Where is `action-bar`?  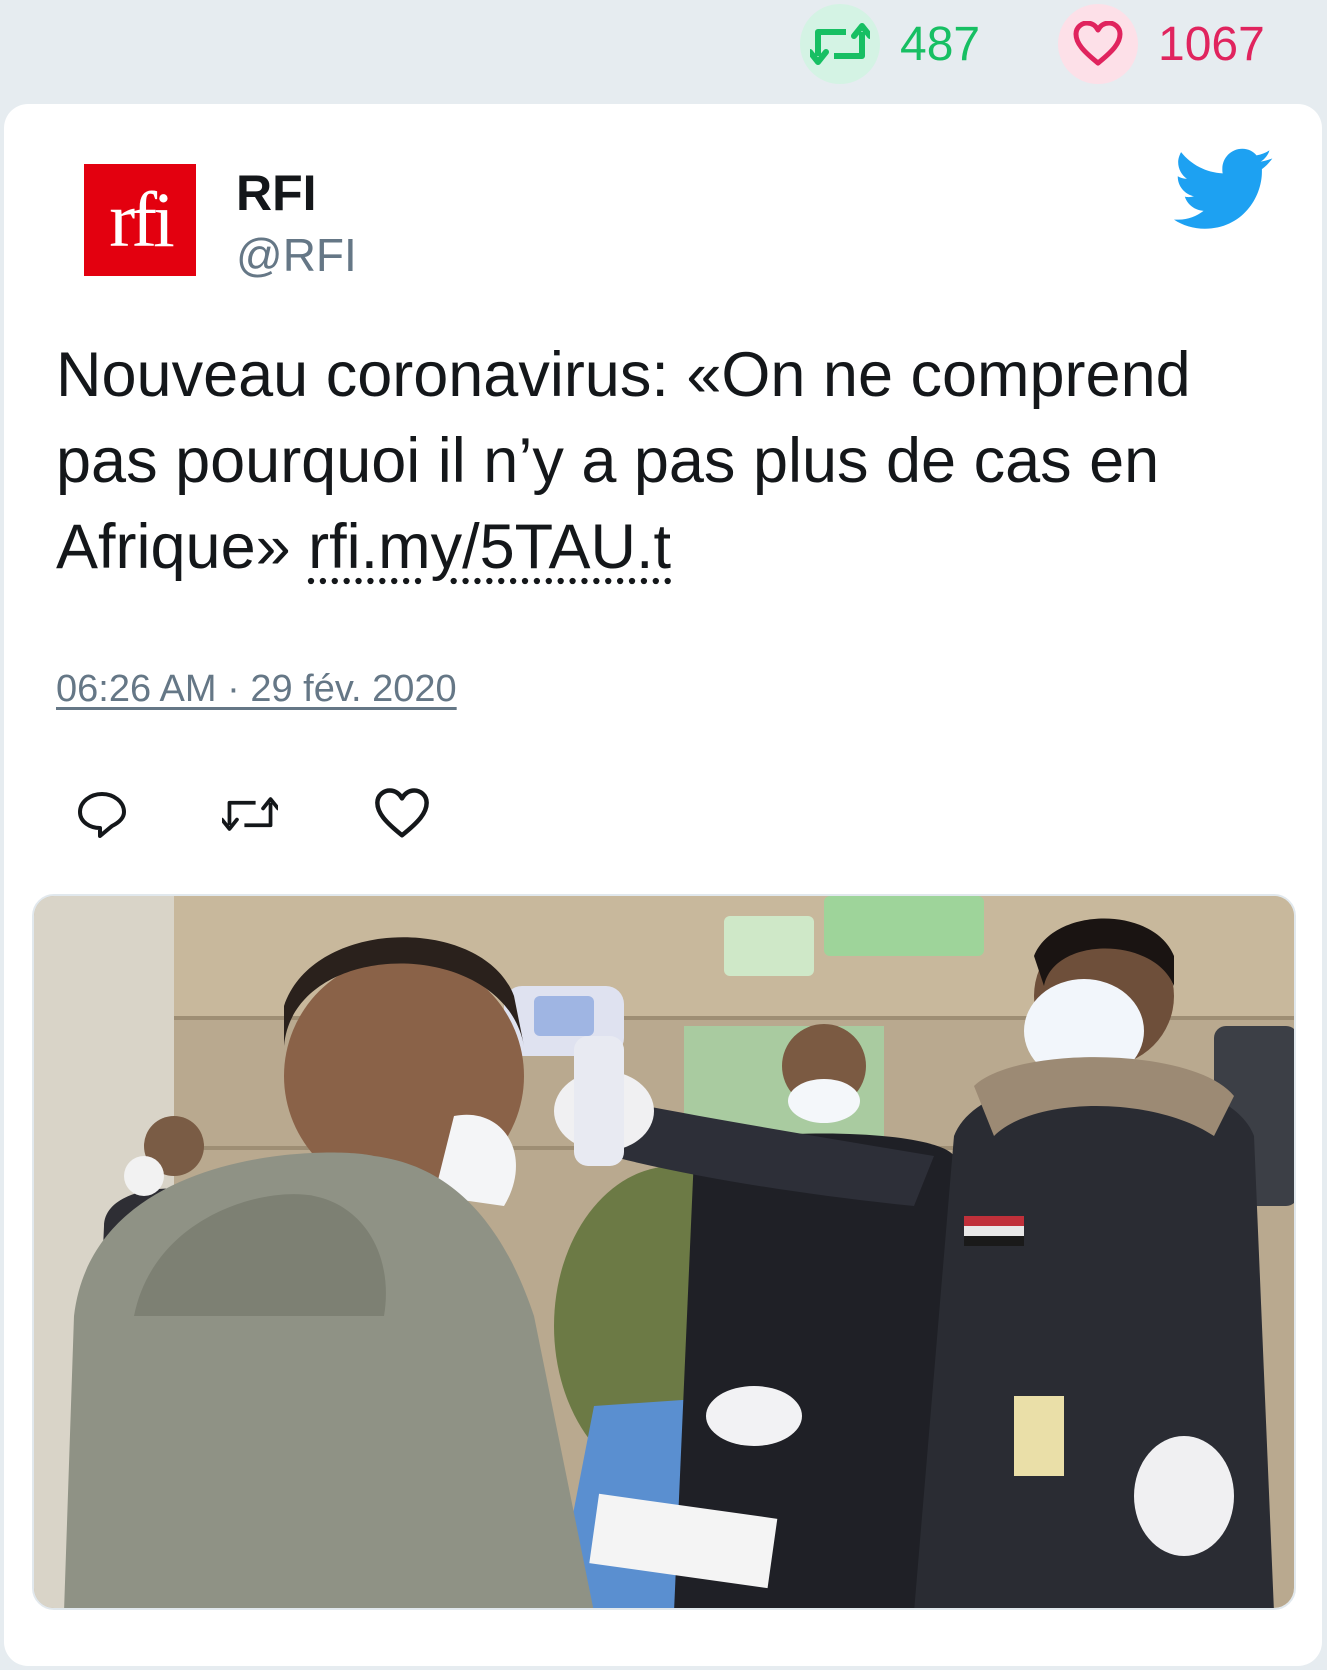
action-bar is located at coordinates (274, 816).